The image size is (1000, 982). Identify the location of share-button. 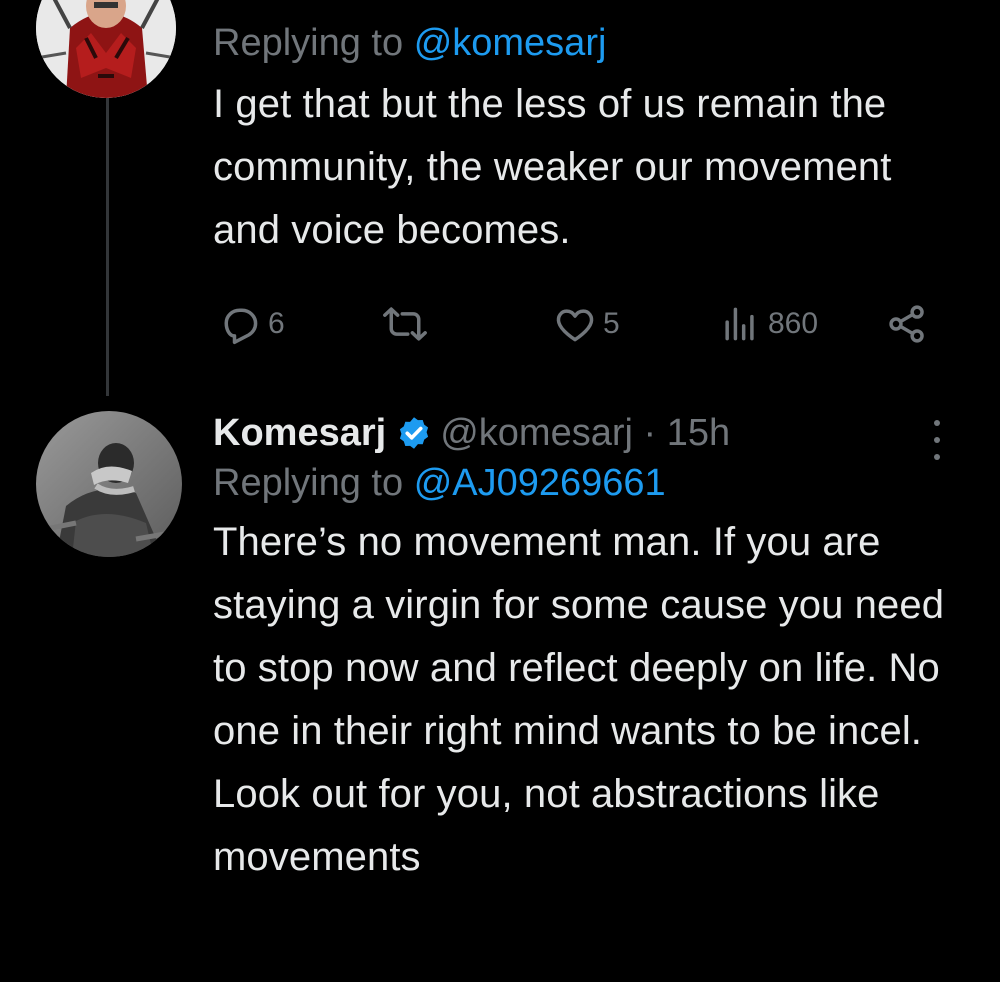
(907, 324).